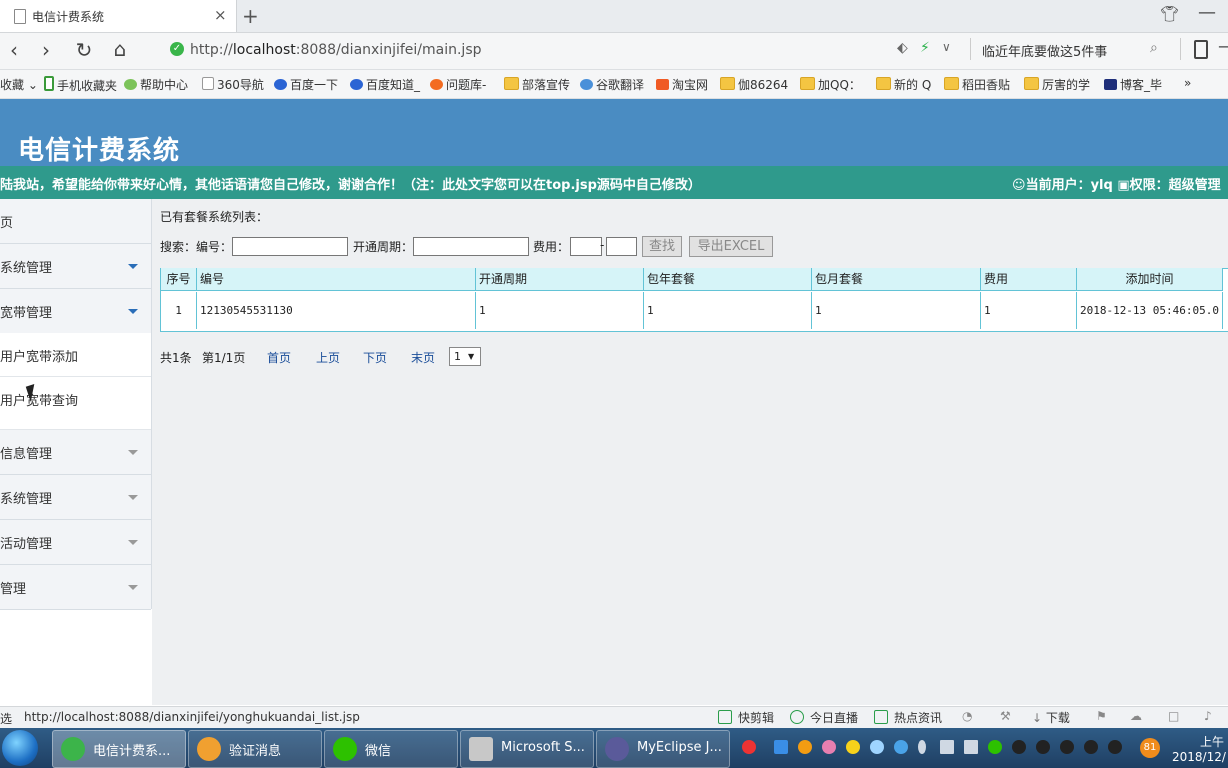 This screenshot has width=1228, height=768. I want to click on sidebar-item-home: 页, so click(75, 221).